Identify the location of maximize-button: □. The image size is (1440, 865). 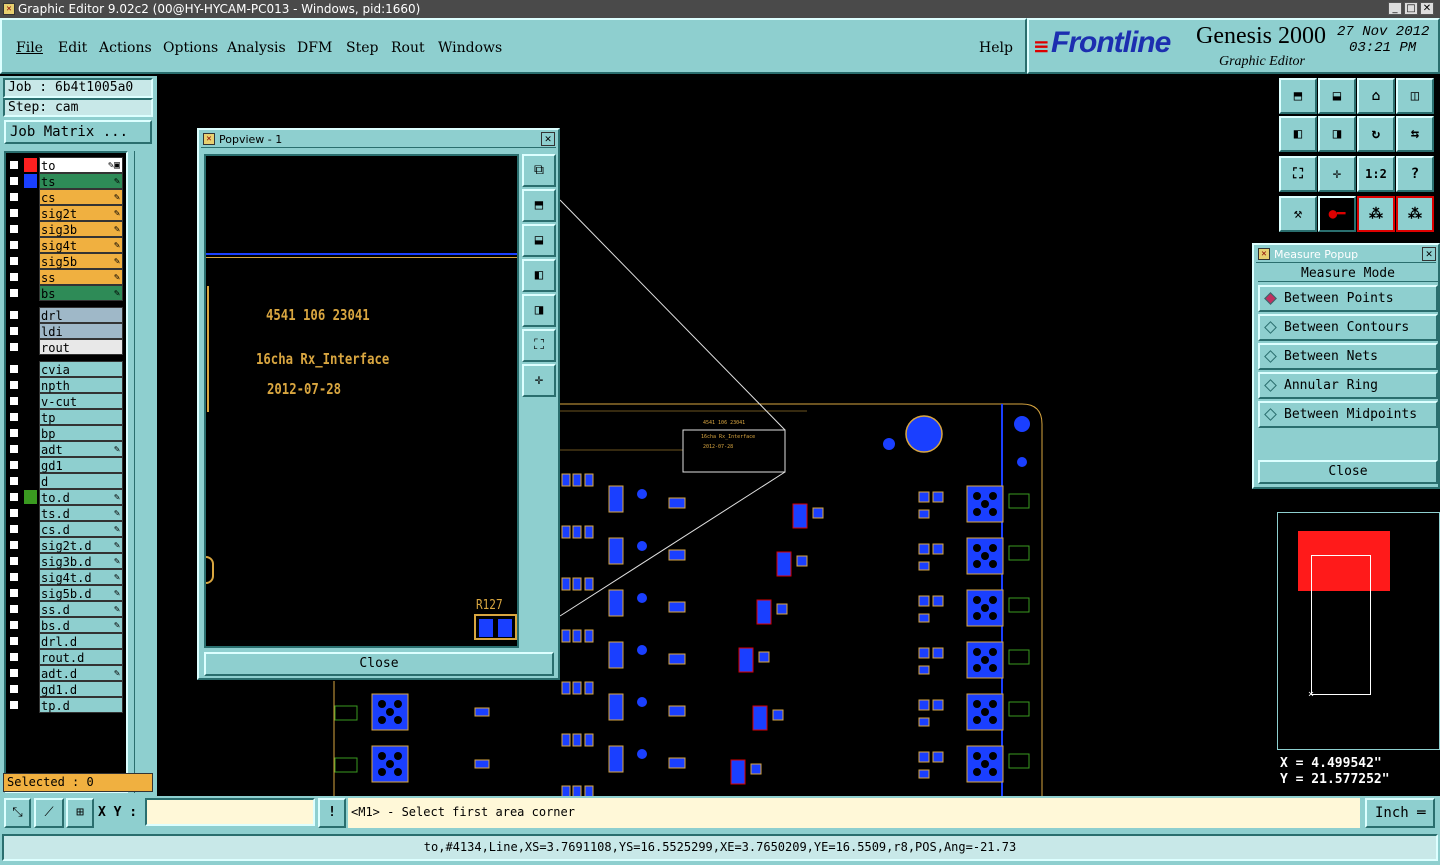
(1411, 8).